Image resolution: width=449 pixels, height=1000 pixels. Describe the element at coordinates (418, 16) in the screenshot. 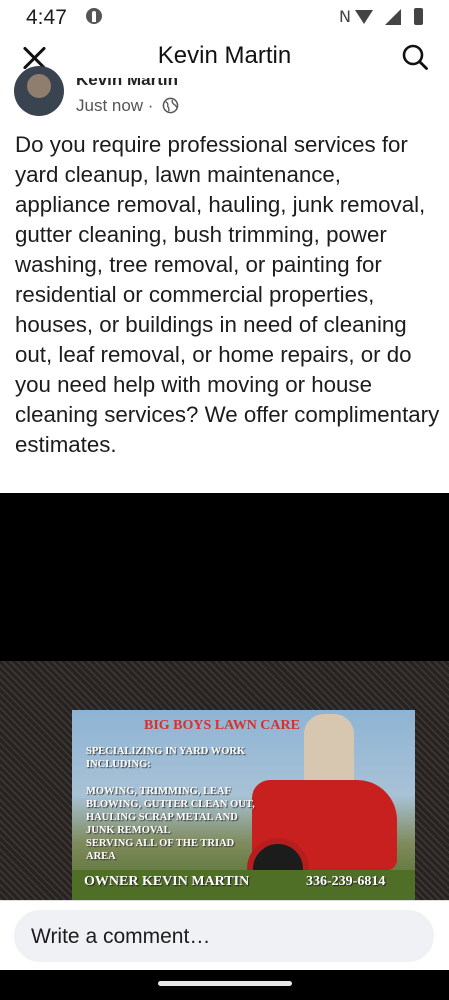

I see `battery-icon` at that location.